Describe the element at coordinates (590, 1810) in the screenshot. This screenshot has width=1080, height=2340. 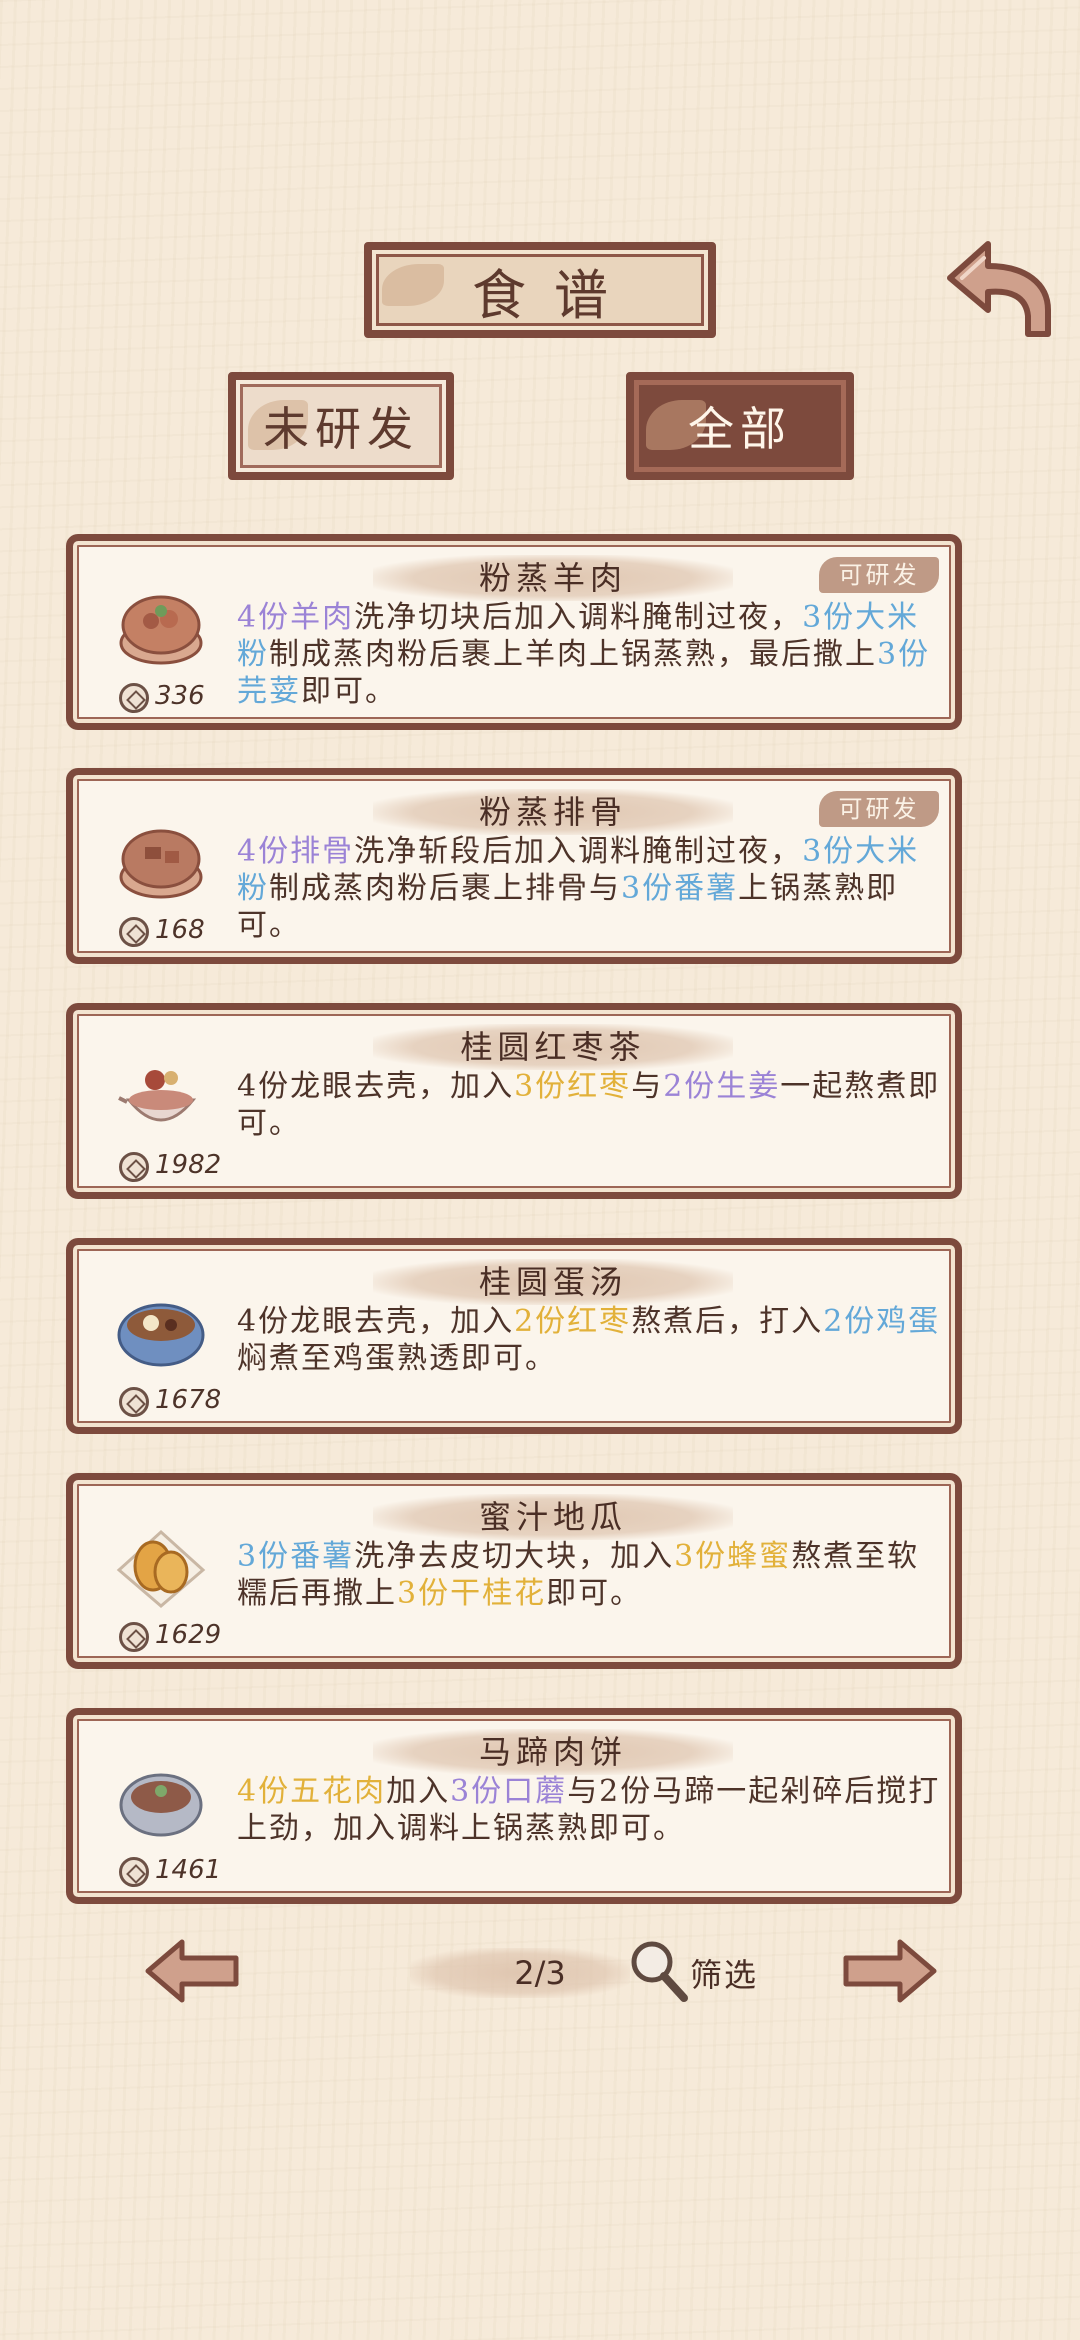
I see `recipe-description: 4份五花肉加入3份口蘑与2份马蹄一起剁碎后搅打上劲，加入调料上锅蒸熟即可。` at that location.